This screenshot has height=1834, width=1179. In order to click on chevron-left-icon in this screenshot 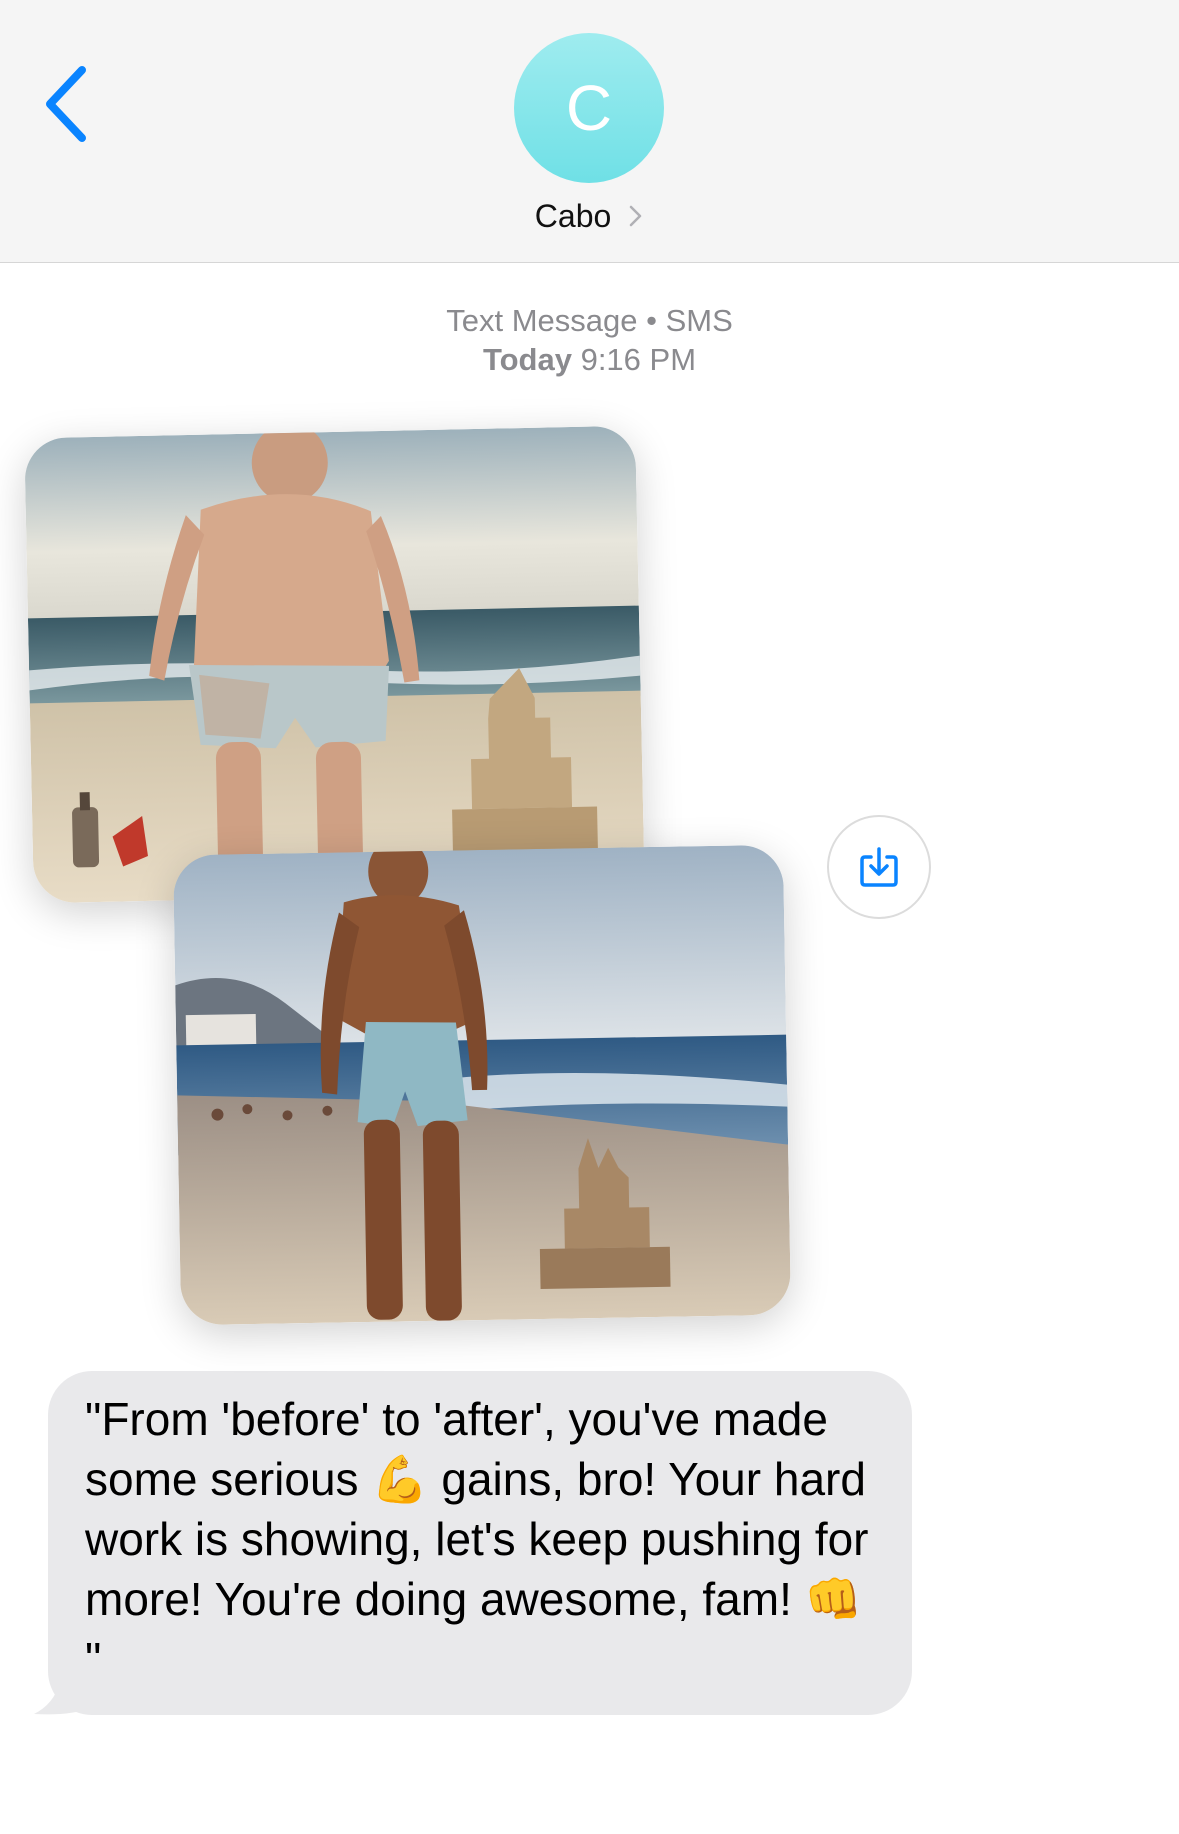, I will do `click(66, 104)`.